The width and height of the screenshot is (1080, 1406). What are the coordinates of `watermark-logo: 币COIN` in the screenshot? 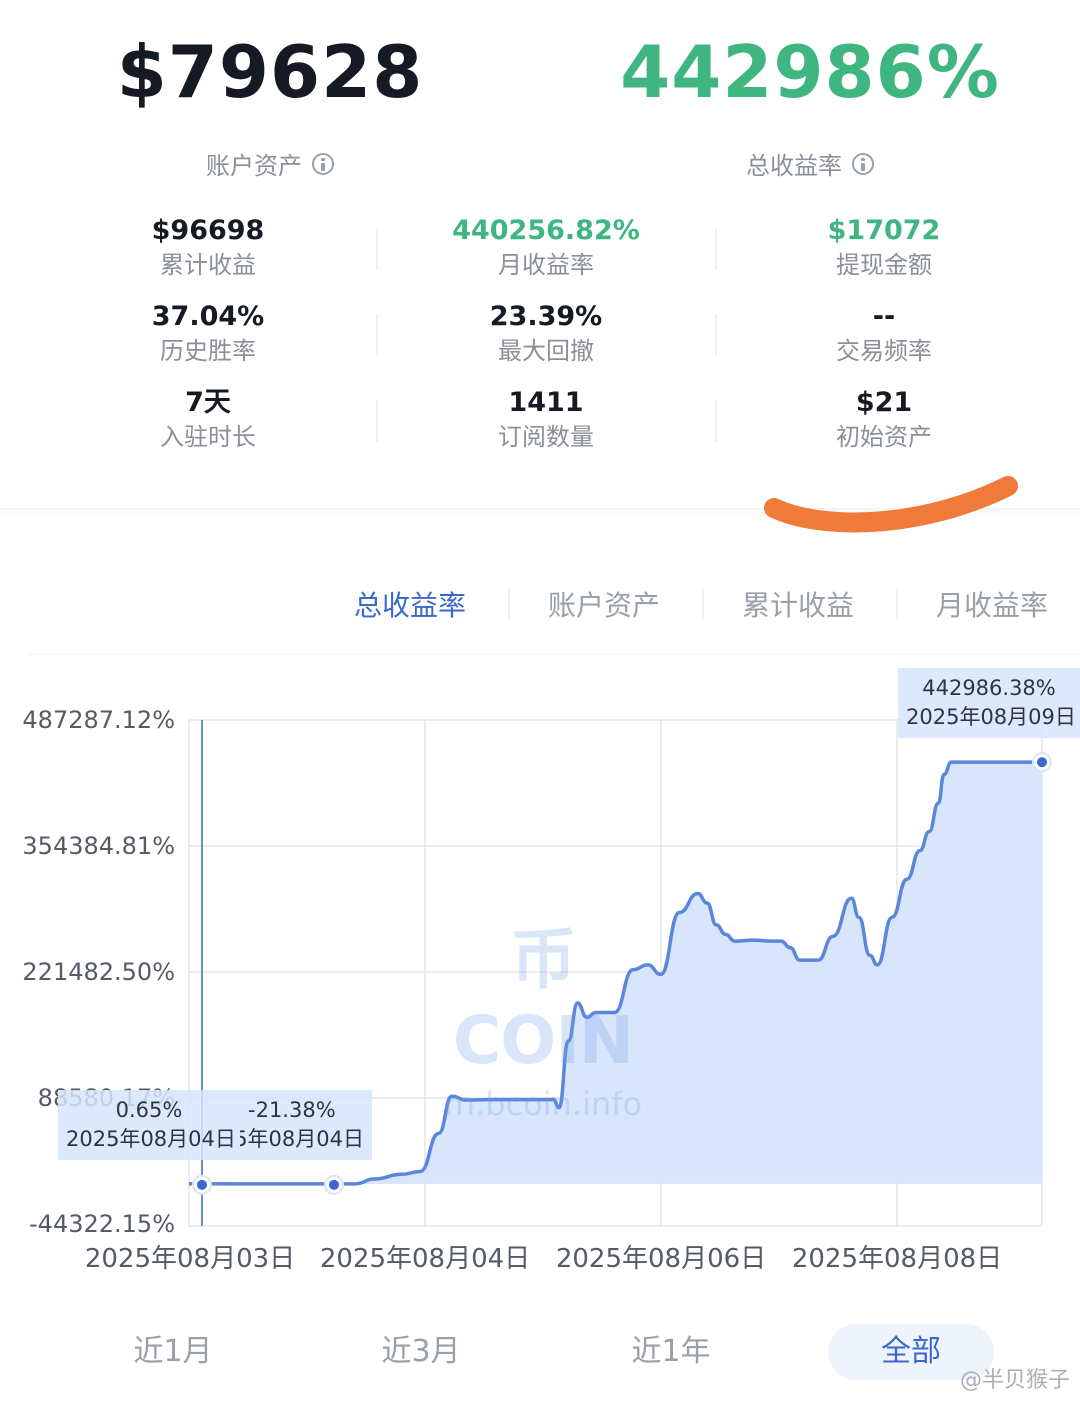 It's located at (543, 1000).